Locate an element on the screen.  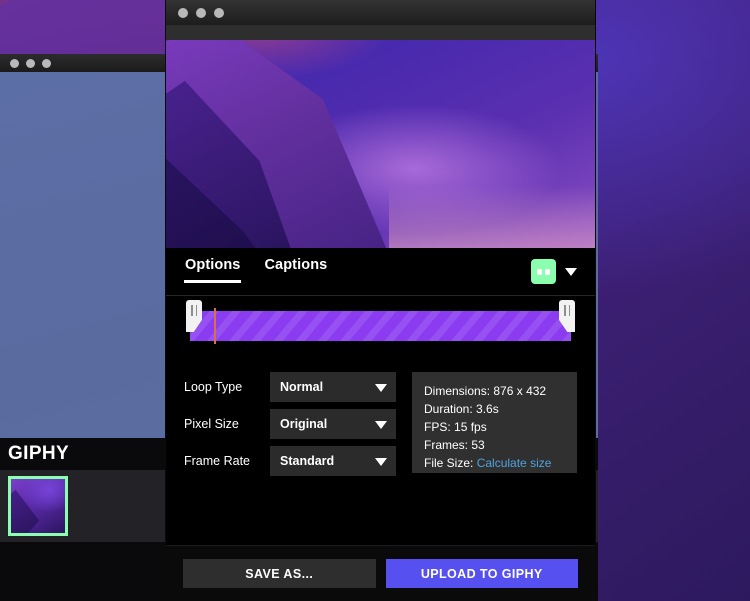
frame-rate-value: Standard is located at coordinates (307, 461).